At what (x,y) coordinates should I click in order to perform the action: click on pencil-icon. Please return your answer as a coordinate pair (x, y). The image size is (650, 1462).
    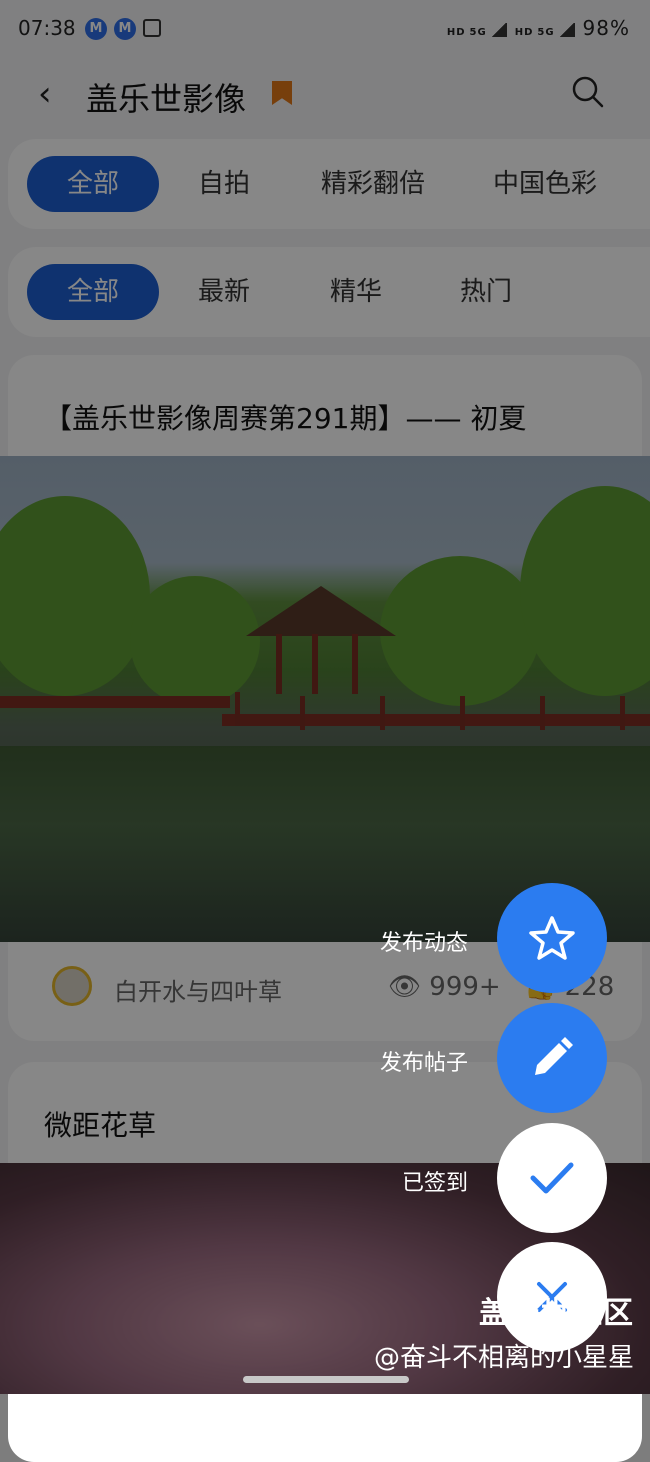
    Looking at the image, I should click on (554, 1056).